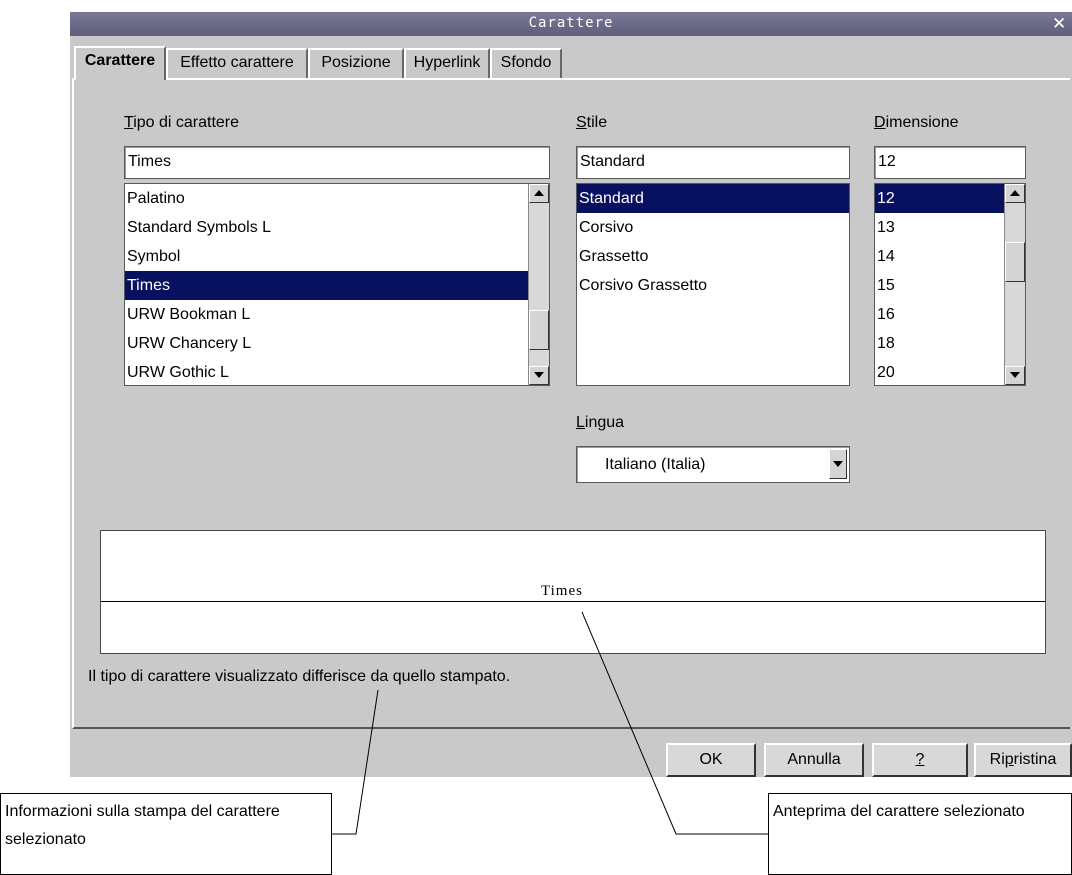  I want to click on print-info-leader-line, so click(354, 762).